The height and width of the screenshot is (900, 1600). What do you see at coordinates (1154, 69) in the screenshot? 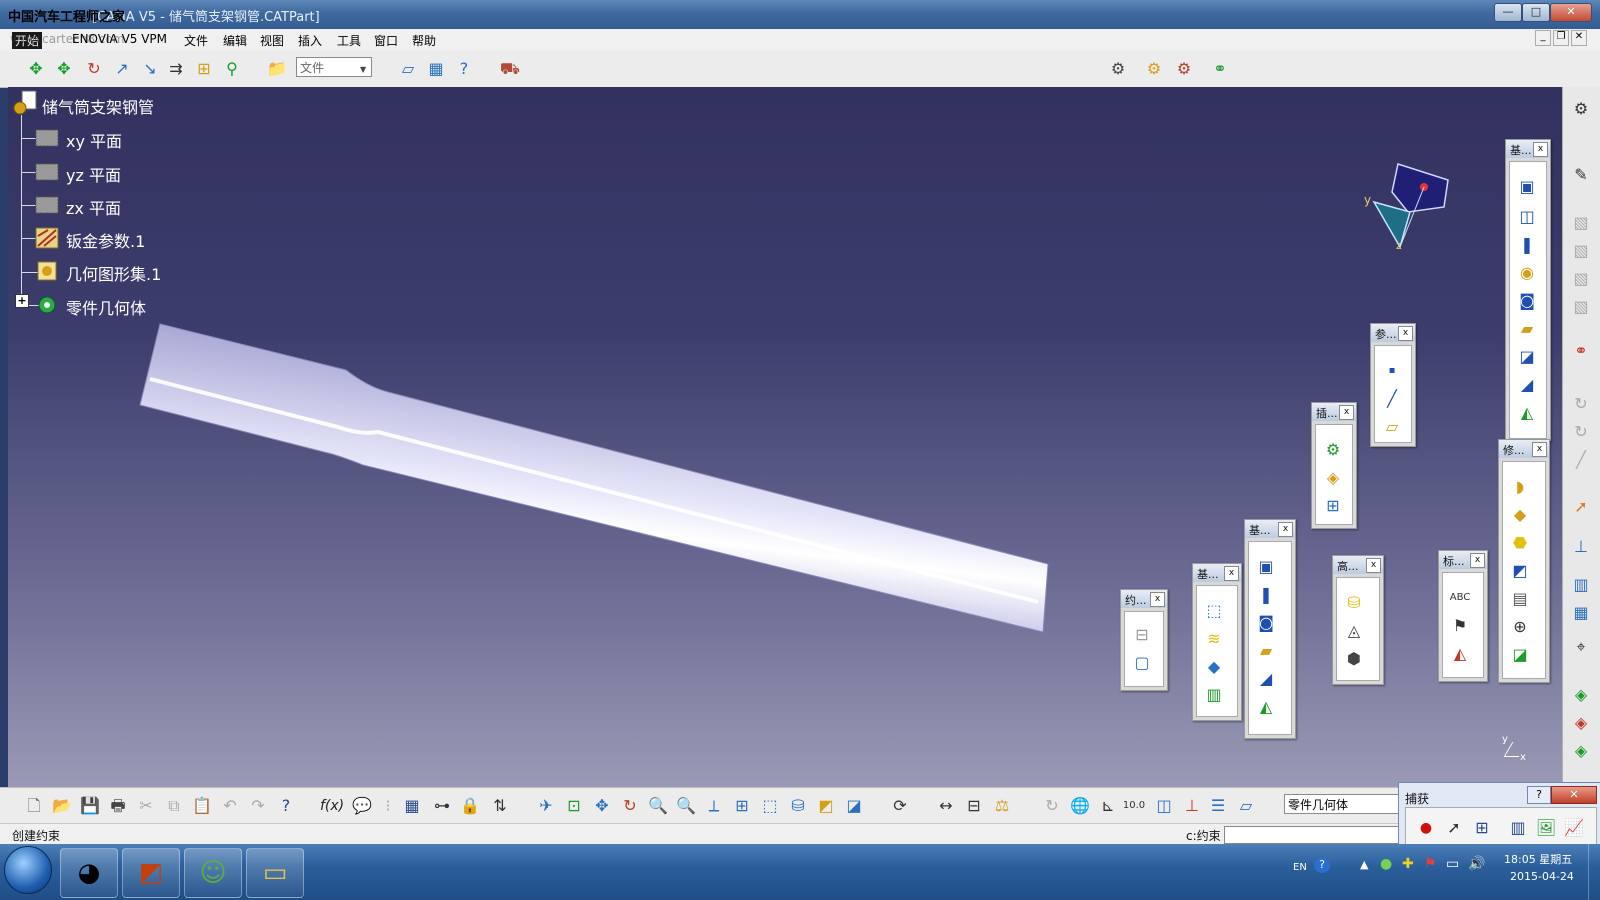
I see `product-icon: ⚙` at bounding box center [1154, 69].